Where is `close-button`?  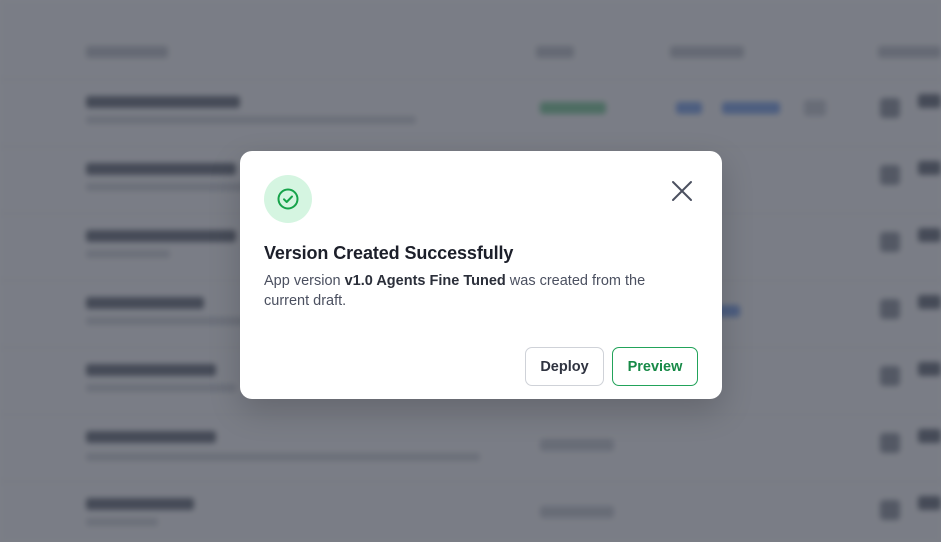
close-button is located at coordinates (682, 191).